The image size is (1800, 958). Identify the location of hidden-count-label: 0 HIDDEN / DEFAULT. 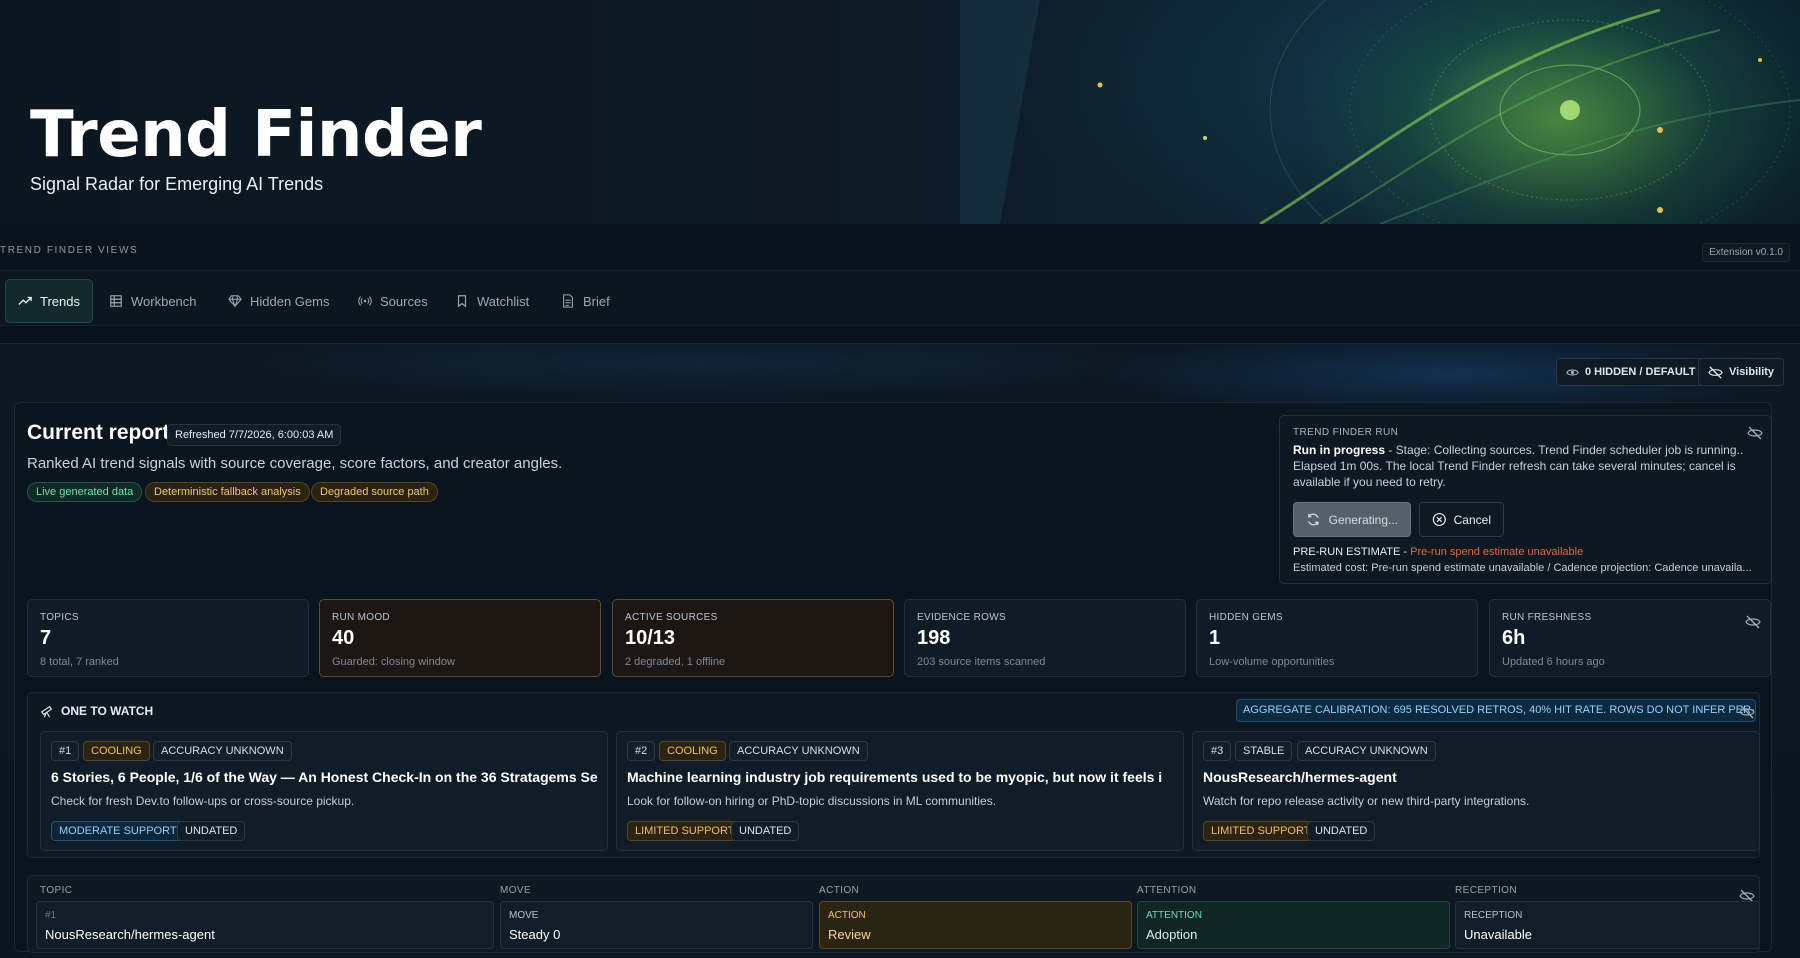
(1640, 372).